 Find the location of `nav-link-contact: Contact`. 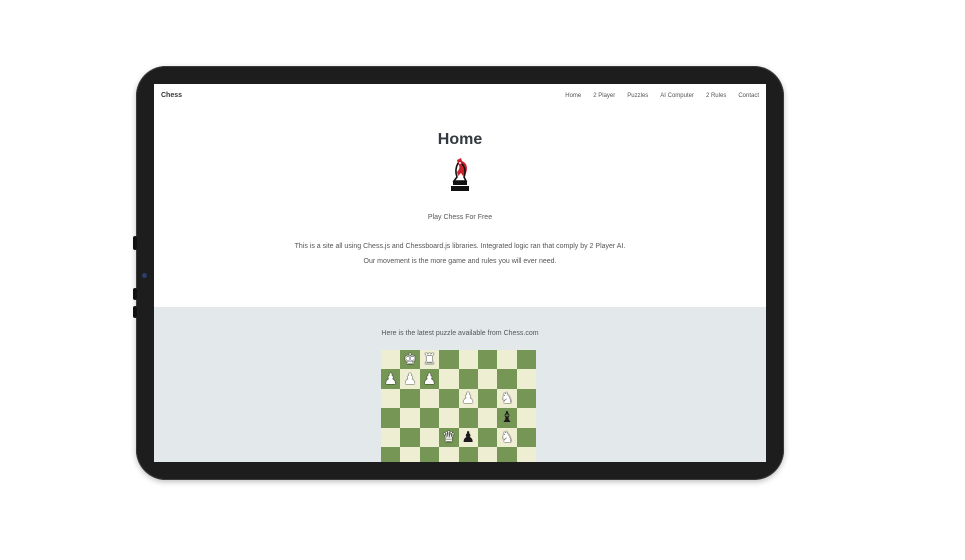

nav-link-contact: Contact is located at coordinates (748, 96).